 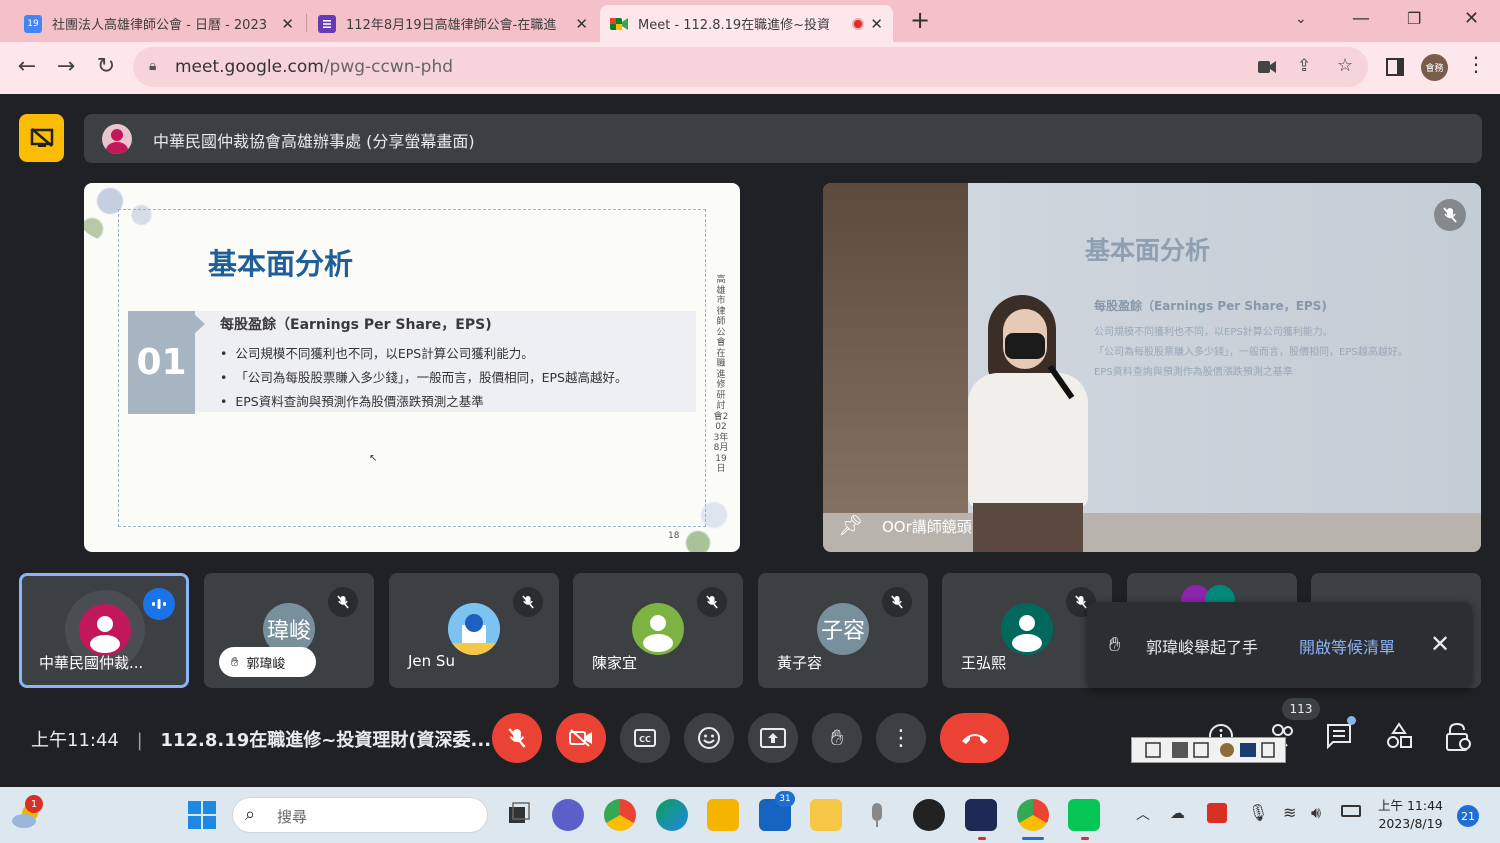 What do you see at coordinates (117, 139) in the screenshot?
I see `presenter-avatar` at bounding box center [117, 139].